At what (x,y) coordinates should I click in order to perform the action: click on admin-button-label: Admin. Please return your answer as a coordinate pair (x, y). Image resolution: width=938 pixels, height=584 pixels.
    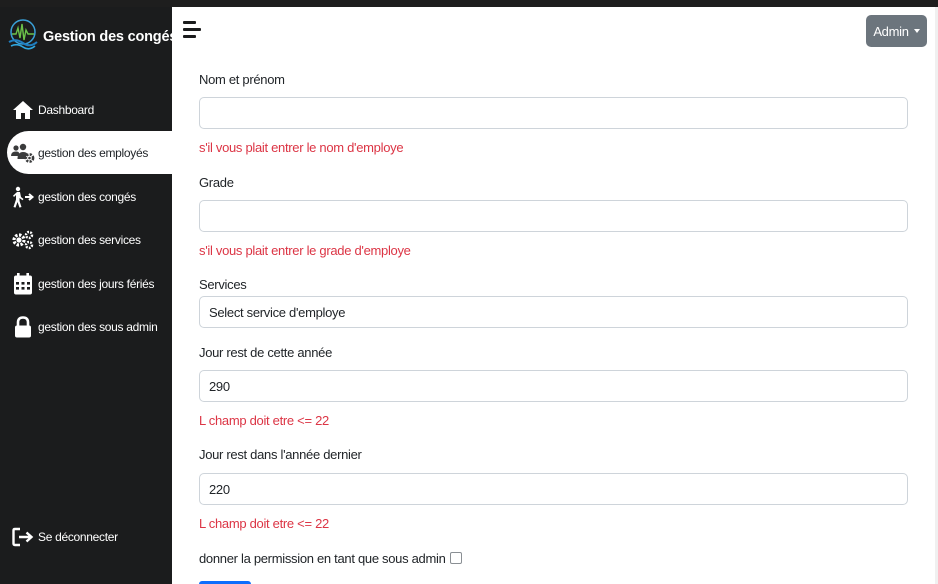
    Looking at the image, I should click on (891, 31).